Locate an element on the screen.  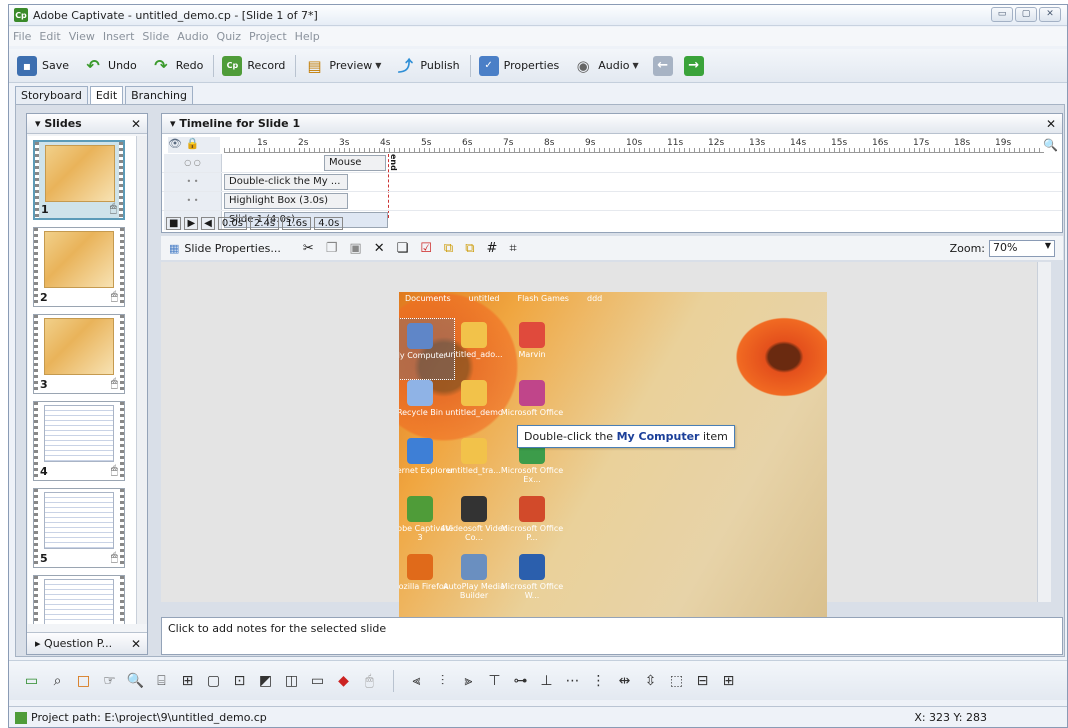
click-box-icon: ☞ is located at coordinates (109, 680).